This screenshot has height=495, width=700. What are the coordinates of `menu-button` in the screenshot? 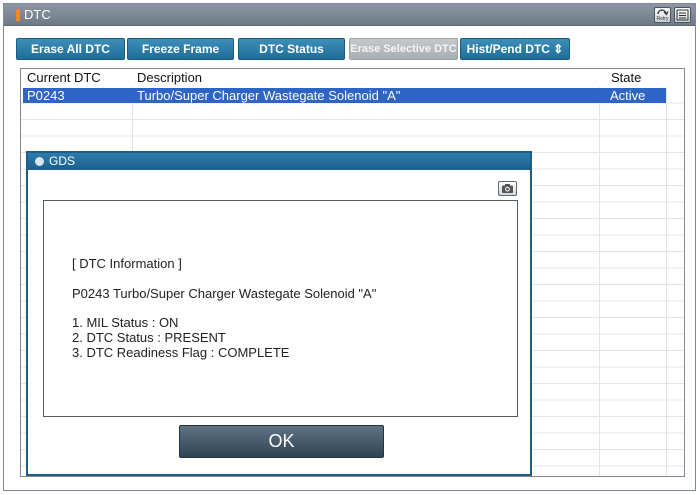 It's located at (682, 15).